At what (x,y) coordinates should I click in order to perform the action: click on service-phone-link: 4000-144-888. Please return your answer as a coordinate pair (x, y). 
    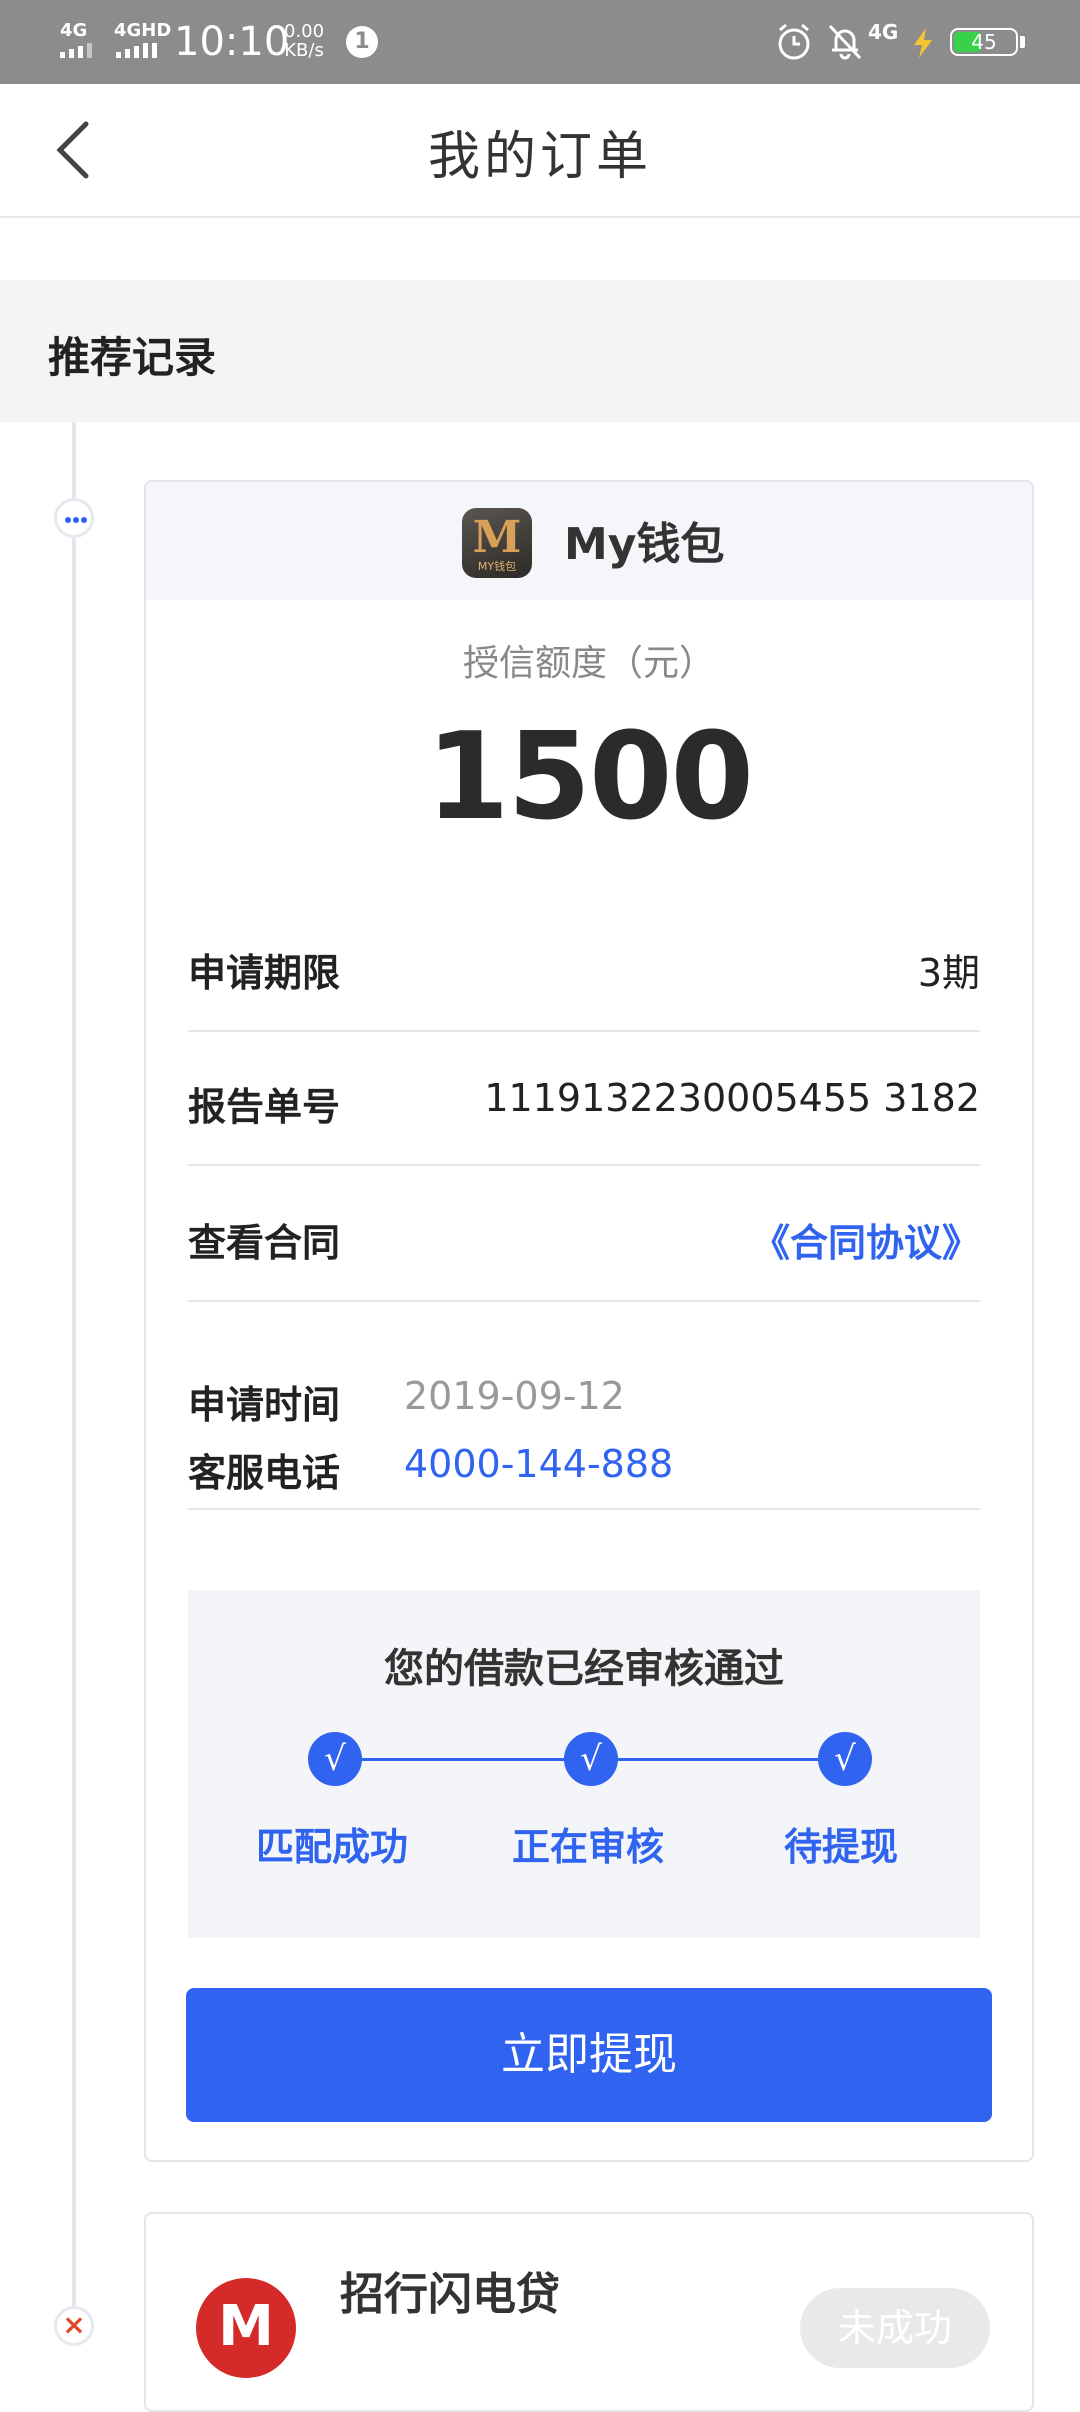
    Looking at the image, I should click on (538, 1464).